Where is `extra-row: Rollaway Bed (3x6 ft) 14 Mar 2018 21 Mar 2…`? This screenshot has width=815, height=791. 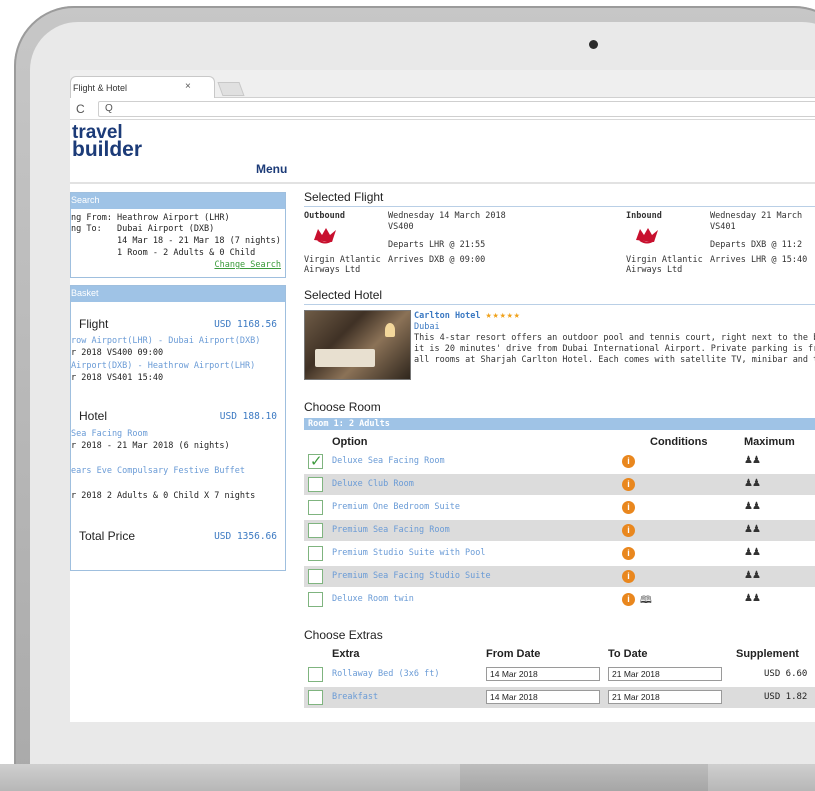 extra-row: Rollaway Bed (3x6 ft) 14 Mar 2018 21 Mar 2… is located at coordinates (559, 674).